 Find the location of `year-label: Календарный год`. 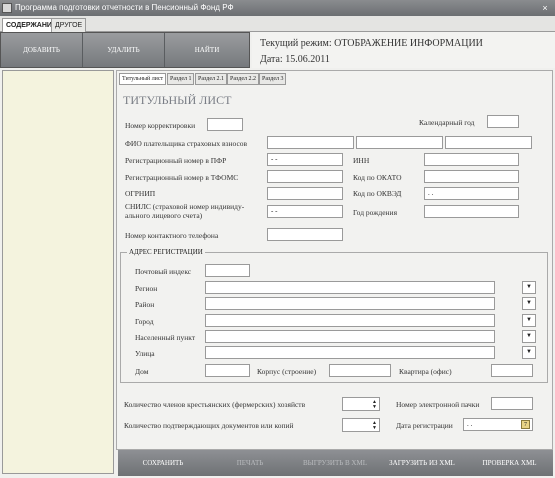

year-label: Календарный год is located at coordinates (447, 122).